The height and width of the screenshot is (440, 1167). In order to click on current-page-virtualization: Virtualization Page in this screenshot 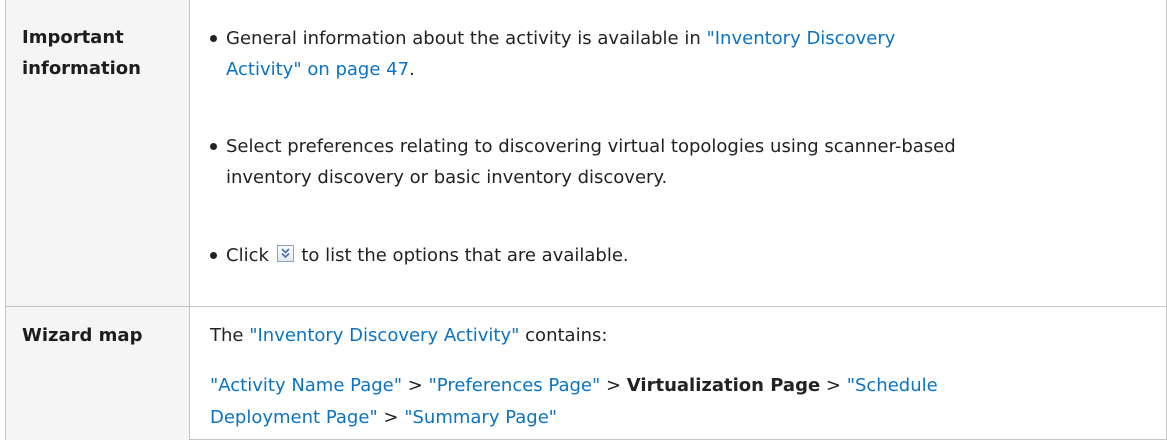, I will do `click(723, 385)`.